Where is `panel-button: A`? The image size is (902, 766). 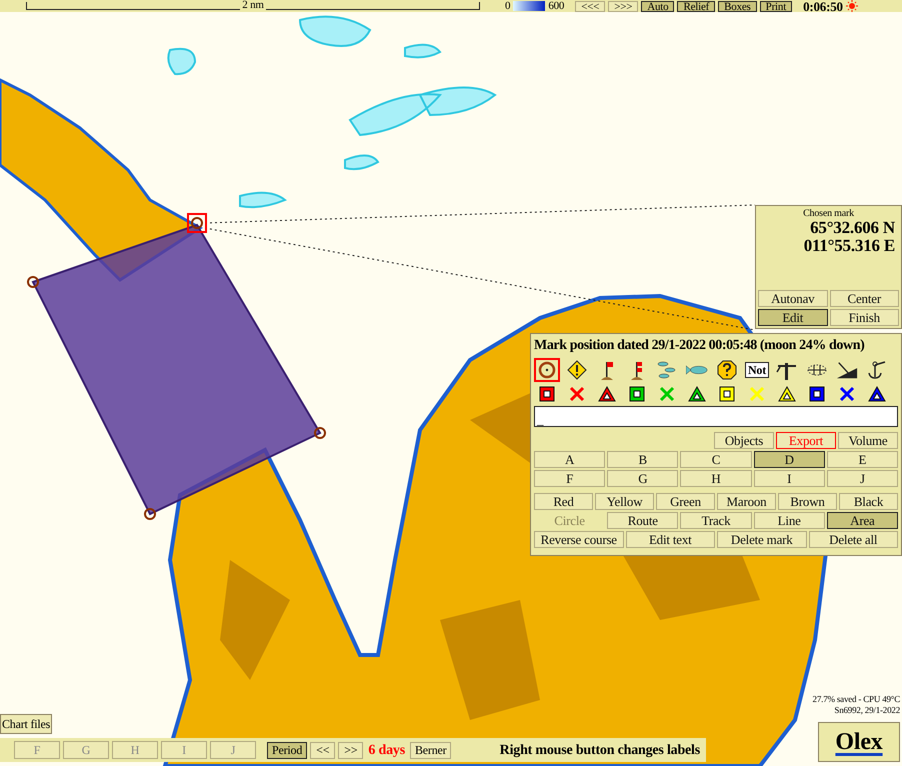 panel-button: A is located at coordinates (570, 459).